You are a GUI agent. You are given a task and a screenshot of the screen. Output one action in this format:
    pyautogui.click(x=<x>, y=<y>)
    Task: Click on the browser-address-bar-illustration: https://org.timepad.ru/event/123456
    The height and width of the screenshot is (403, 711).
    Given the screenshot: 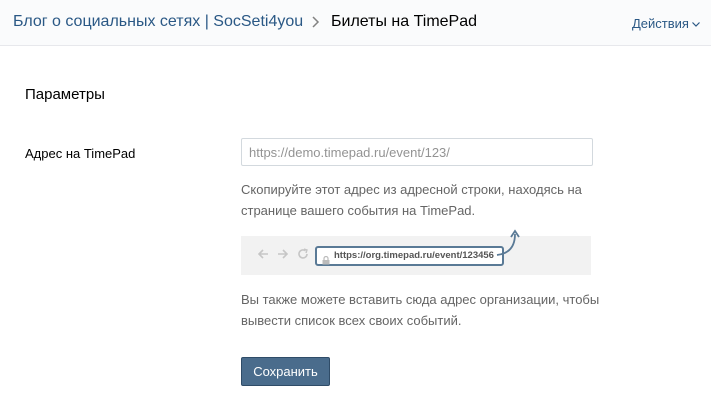 What is the action you would take?
    pyautogui.click(x=416, y=252)
    